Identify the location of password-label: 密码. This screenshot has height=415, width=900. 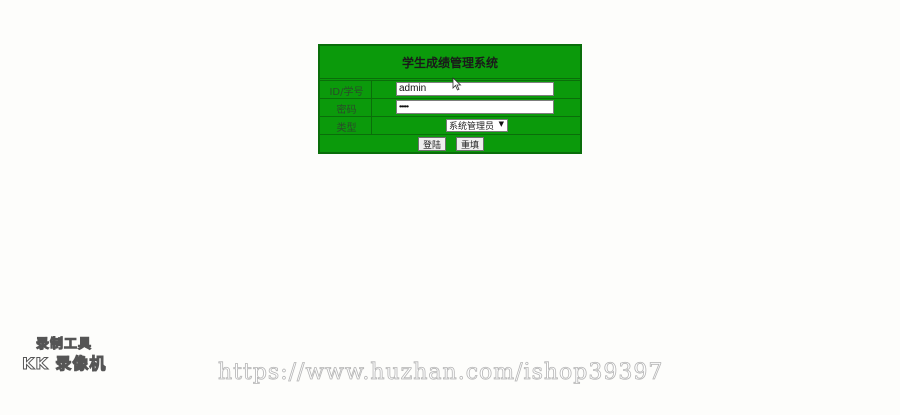
(347, 108).